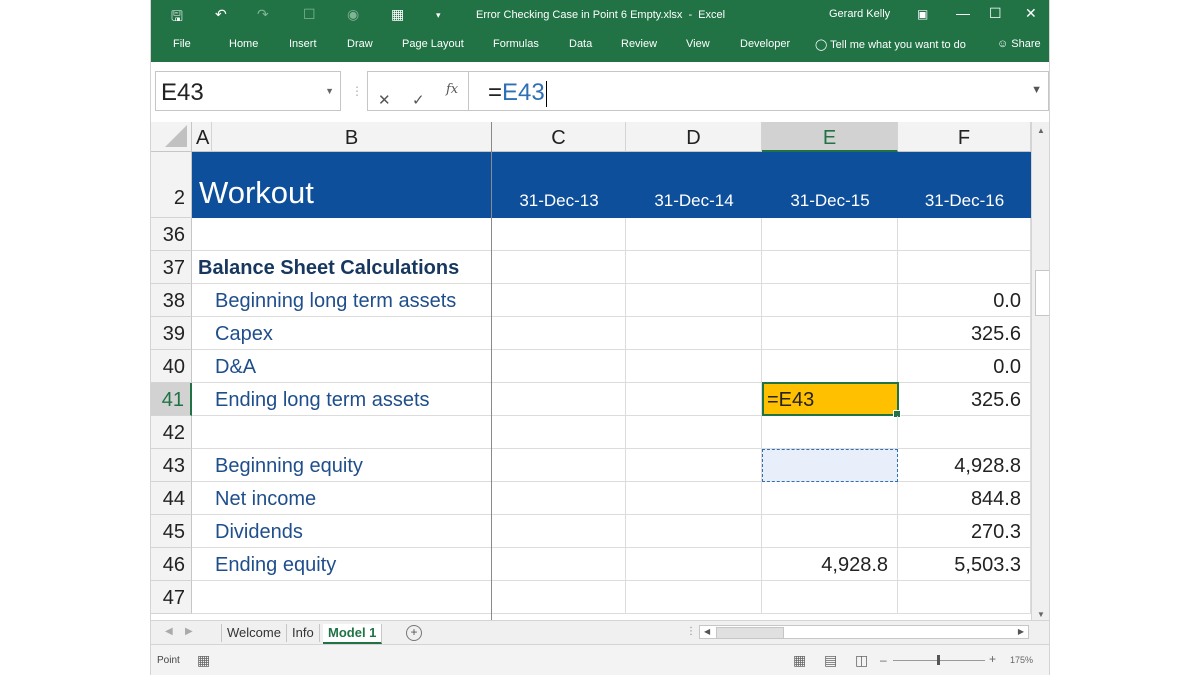 The height and width of the screenshot is (675, 1200). What do you see at coordinates (639, 44) in the screenshot?
I see `tab-review: Review` at bounding box center [639, 44].